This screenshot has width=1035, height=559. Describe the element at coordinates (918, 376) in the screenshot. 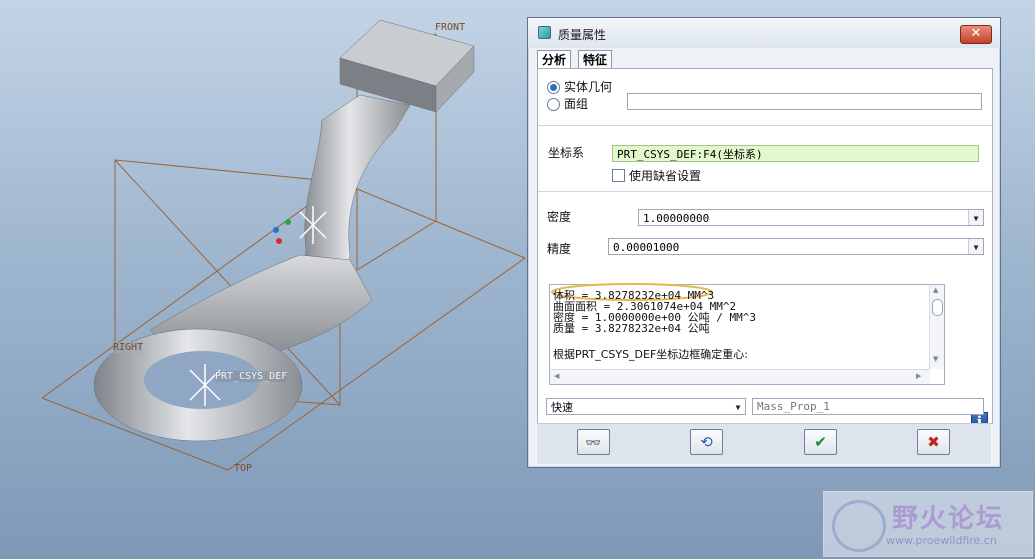

I see `scroll-right-icon: ▶` at that location.